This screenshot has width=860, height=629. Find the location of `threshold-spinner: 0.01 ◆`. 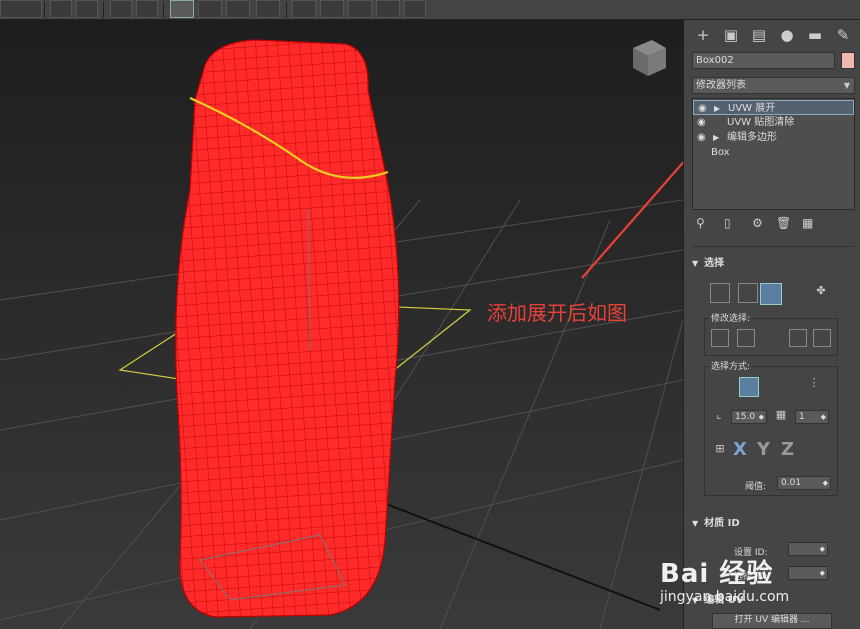

threshold-spinner: 0.01 ◆ is located at coordinates (804, 483).